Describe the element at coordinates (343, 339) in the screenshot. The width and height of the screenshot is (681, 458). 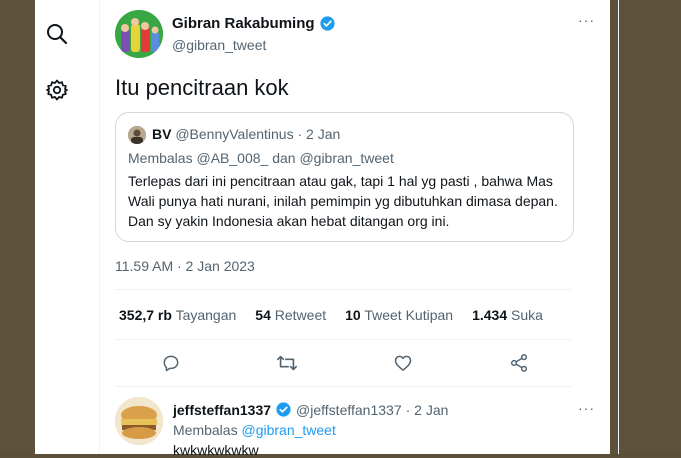
I see `divider-middle` at that location.